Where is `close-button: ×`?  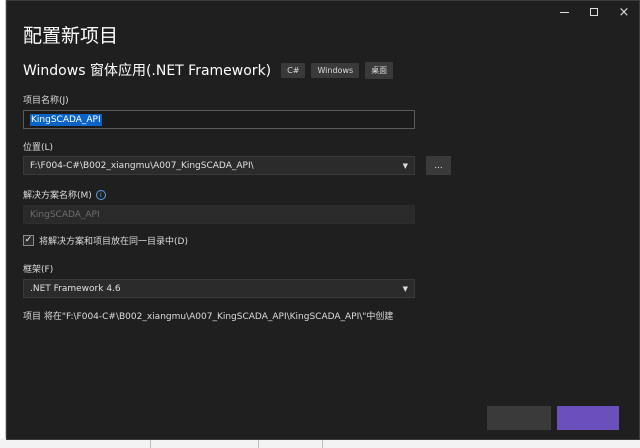
close-button: × is located at coordinates (624, 12).